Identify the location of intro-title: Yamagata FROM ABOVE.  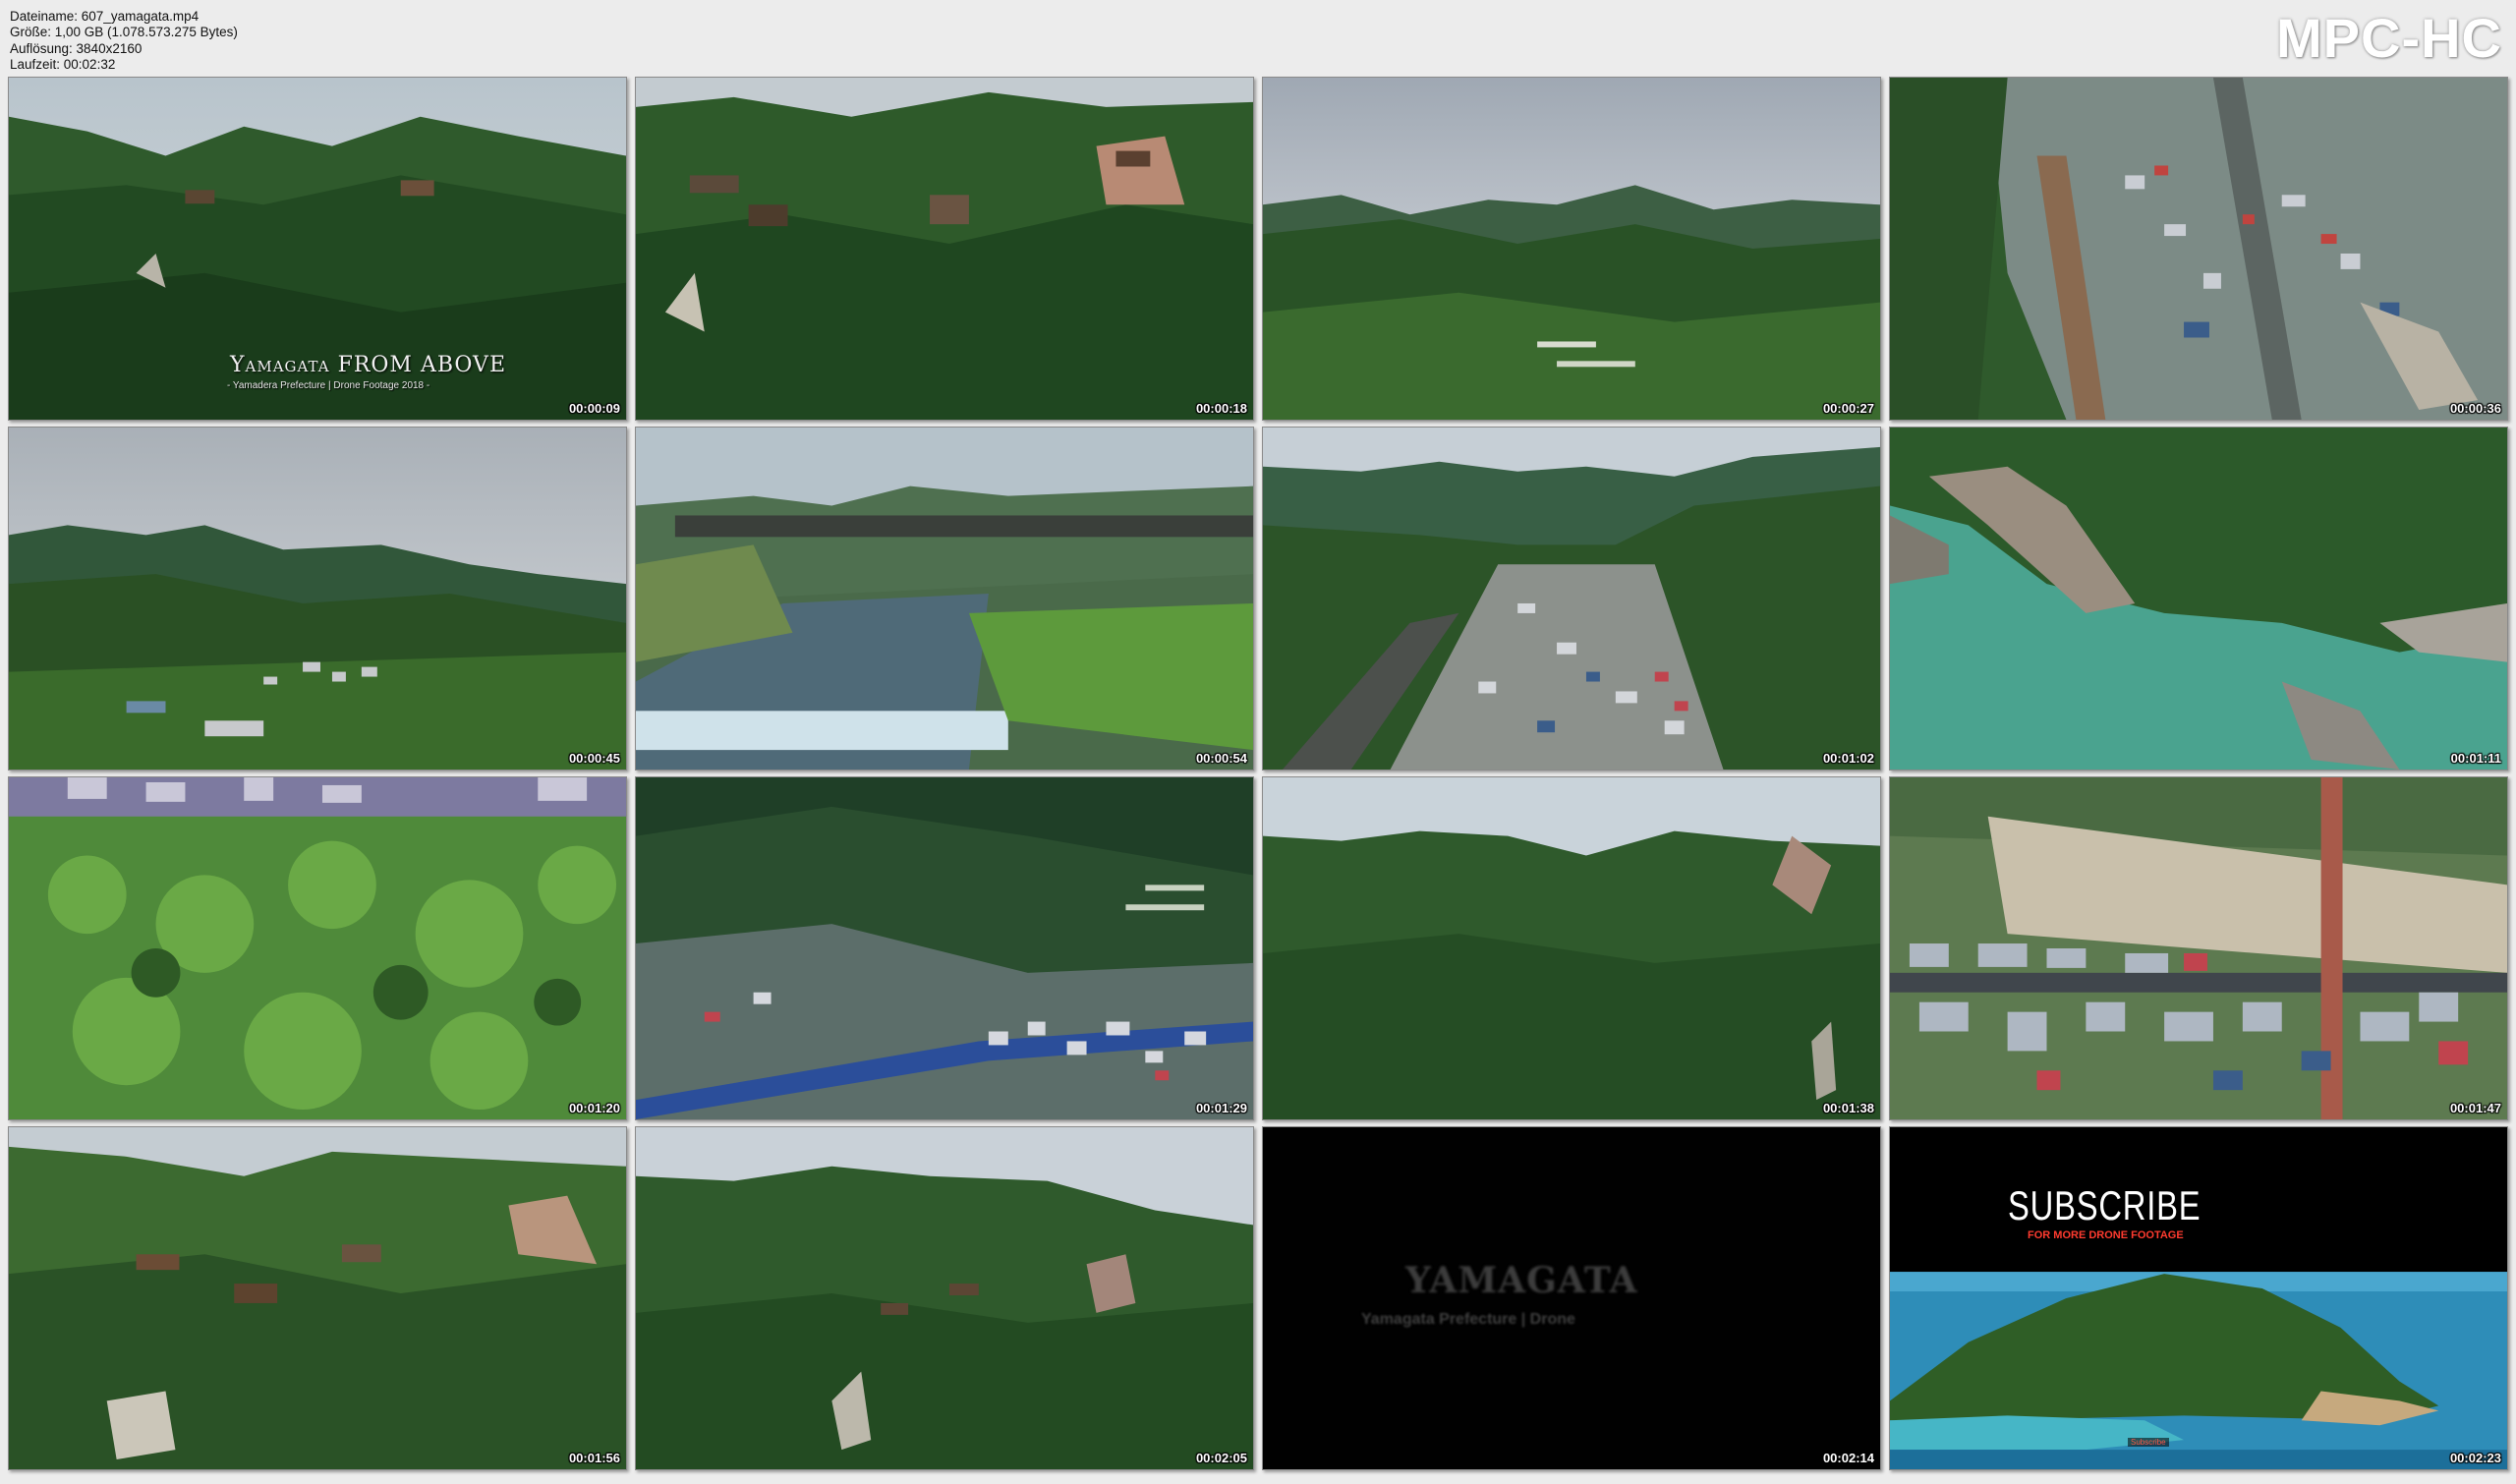
(368, 365).